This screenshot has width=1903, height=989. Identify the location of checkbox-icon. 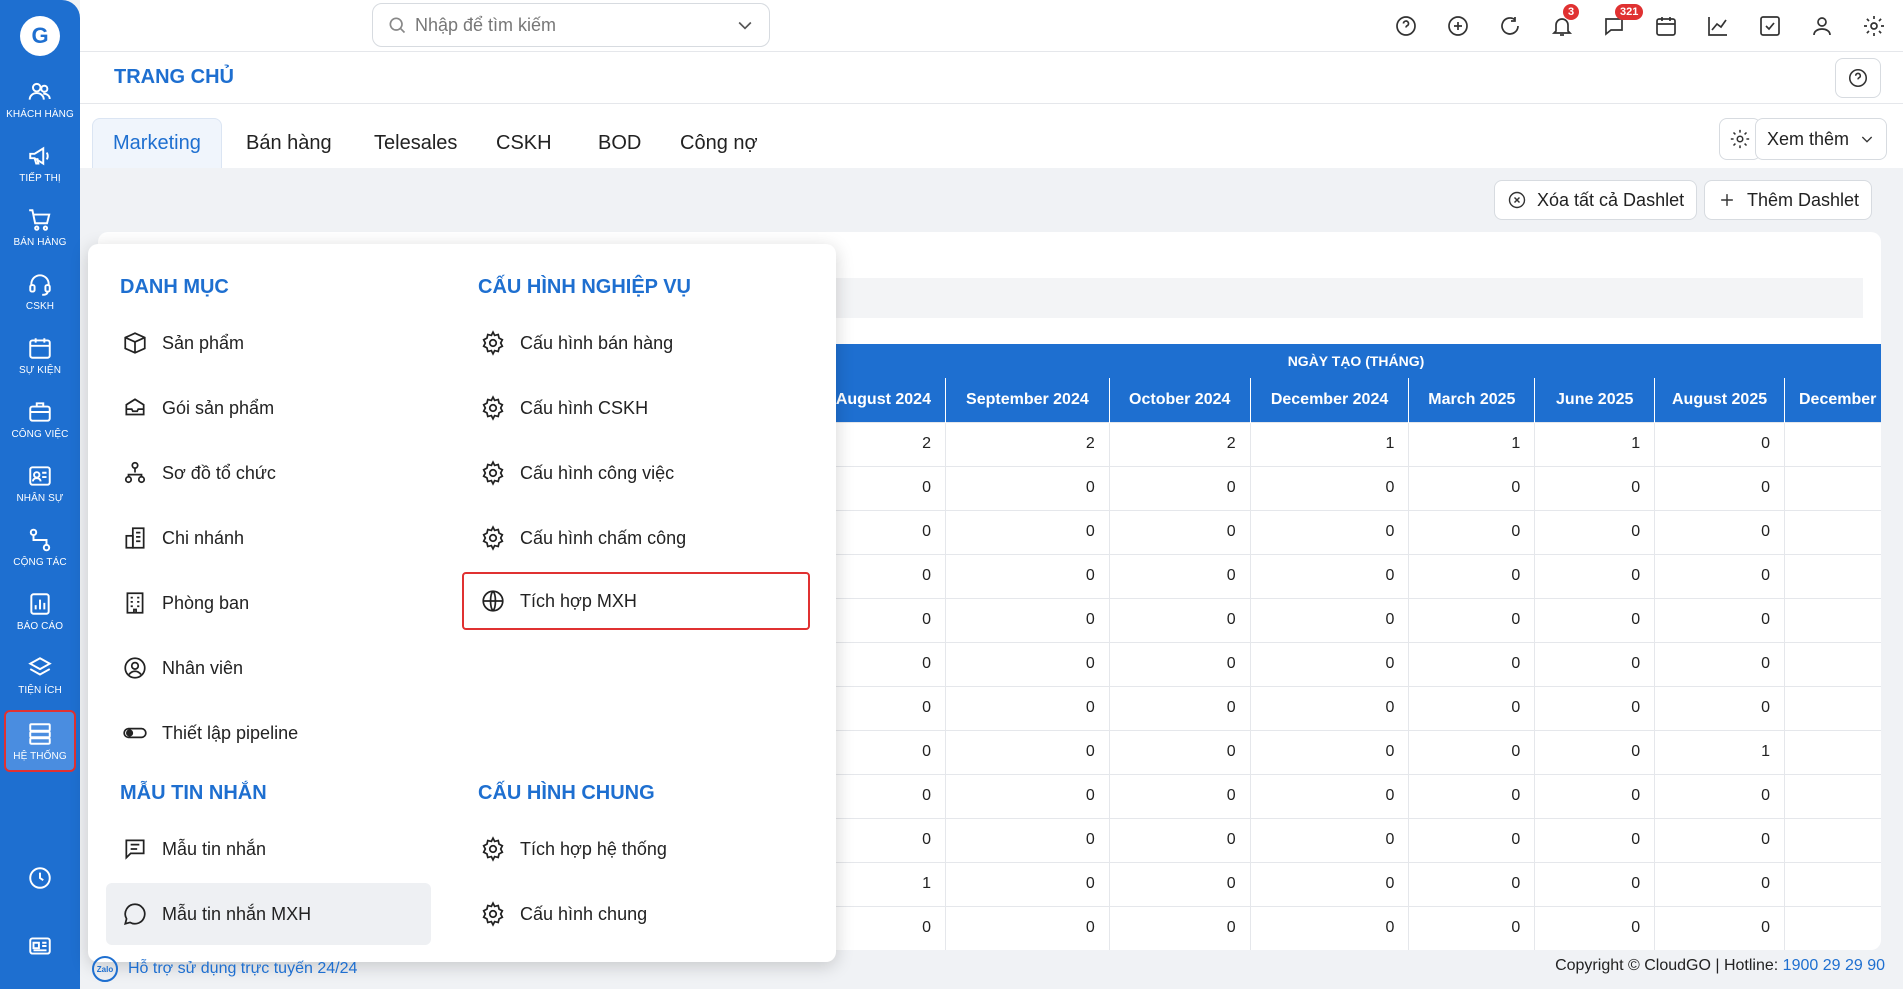
(1770, 26).